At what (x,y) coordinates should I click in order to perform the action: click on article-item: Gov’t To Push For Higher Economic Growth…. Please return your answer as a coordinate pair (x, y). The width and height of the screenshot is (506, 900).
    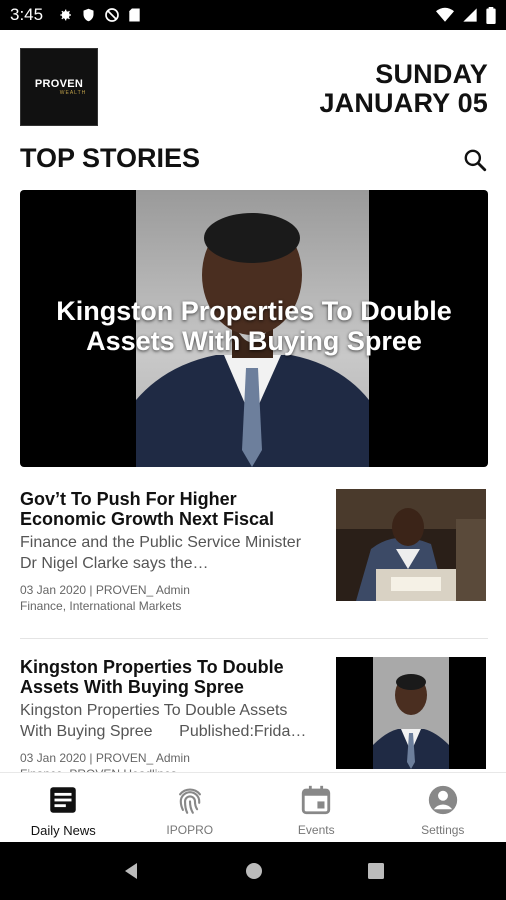
    Looking at the image, I should click on (254, 554).